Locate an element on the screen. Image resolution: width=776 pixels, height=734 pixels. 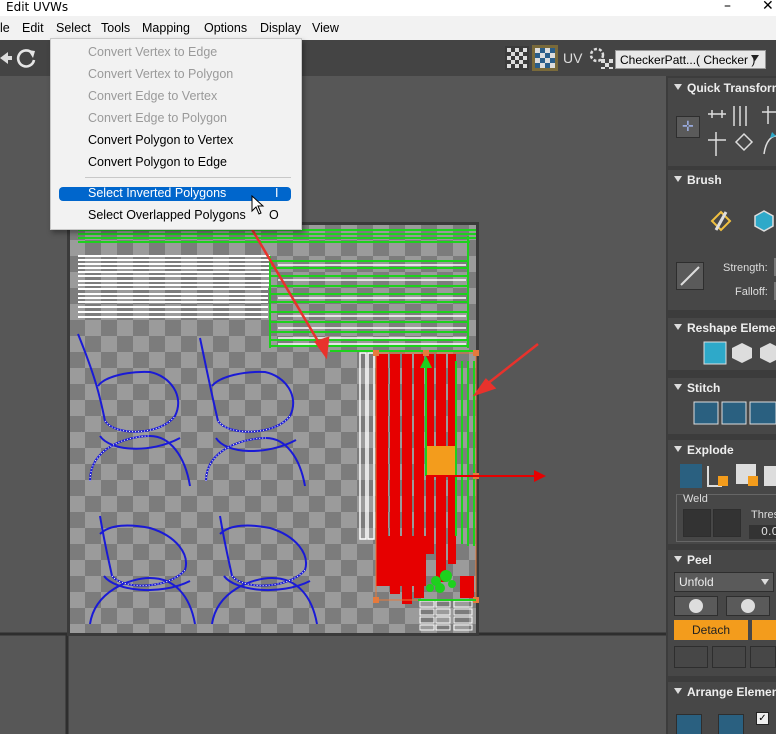
minimize-icon: – is located at coordinates (727, 7).